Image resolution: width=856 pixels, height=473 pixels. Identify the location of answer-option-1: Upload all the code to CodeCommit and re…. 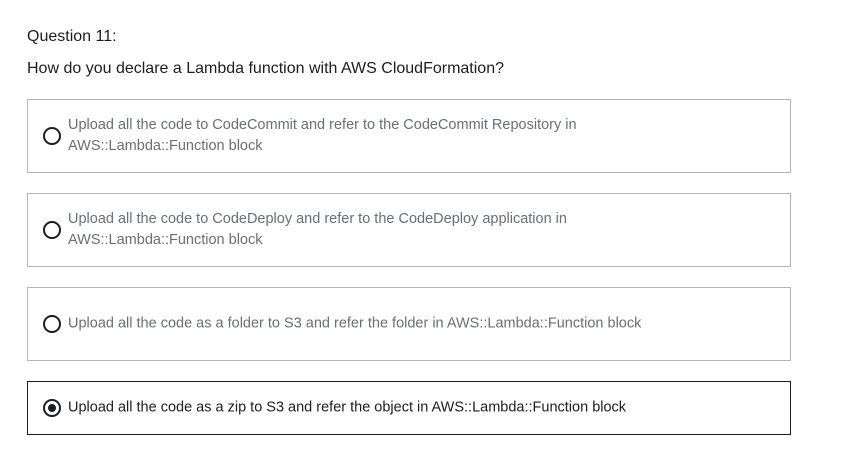
(409, 136).